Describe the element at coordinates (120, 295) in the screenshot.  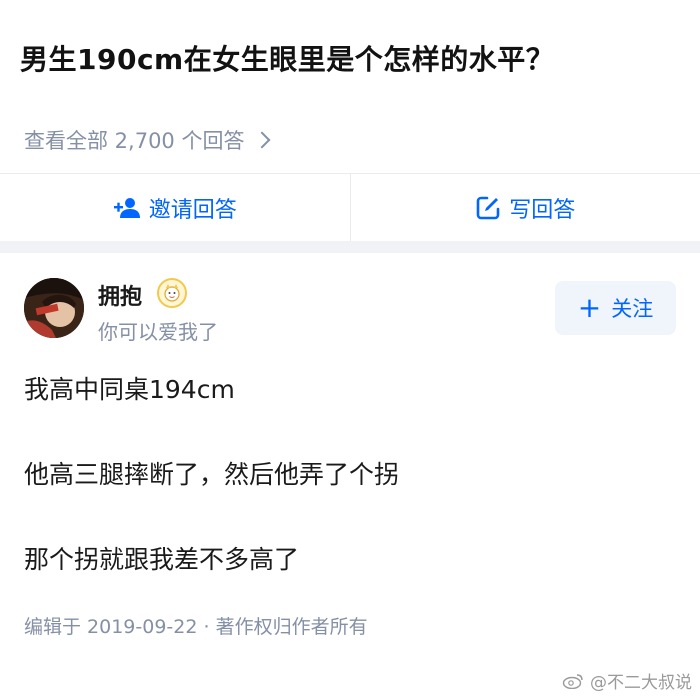
I see `author-name: 拥抱` at that location.